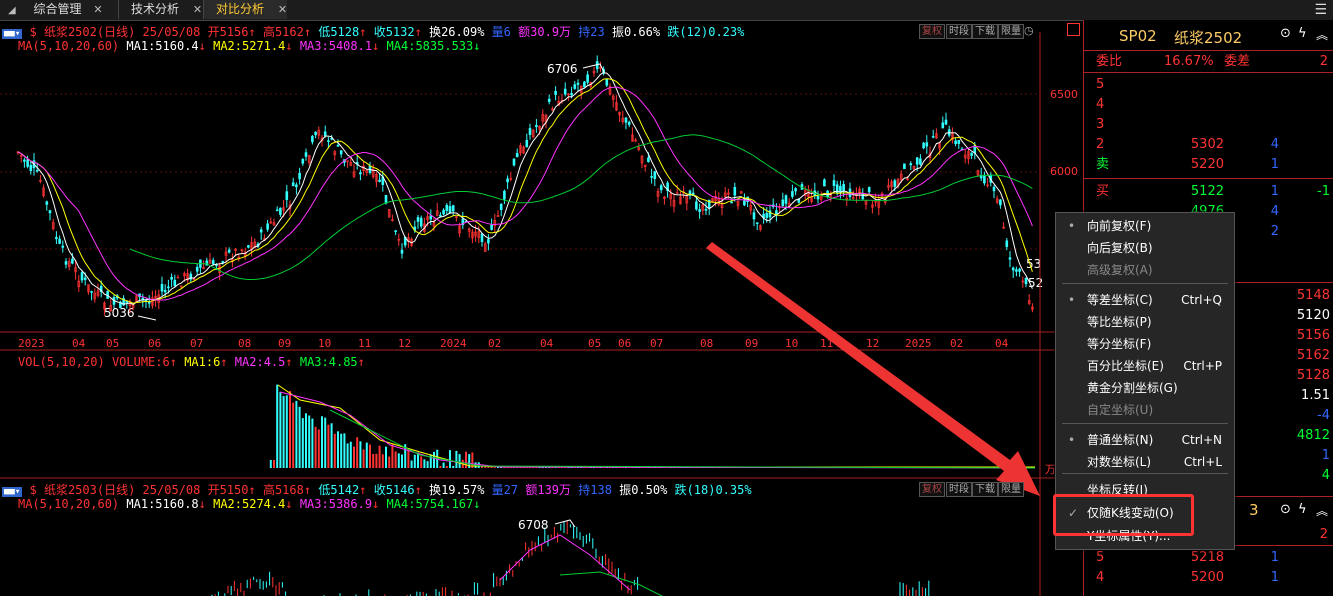 This screenshot has width=1333, height=596. Describe the element at coordinates (932, 489) in the screenshot. I see `restore-right-button: 复权` at that location.